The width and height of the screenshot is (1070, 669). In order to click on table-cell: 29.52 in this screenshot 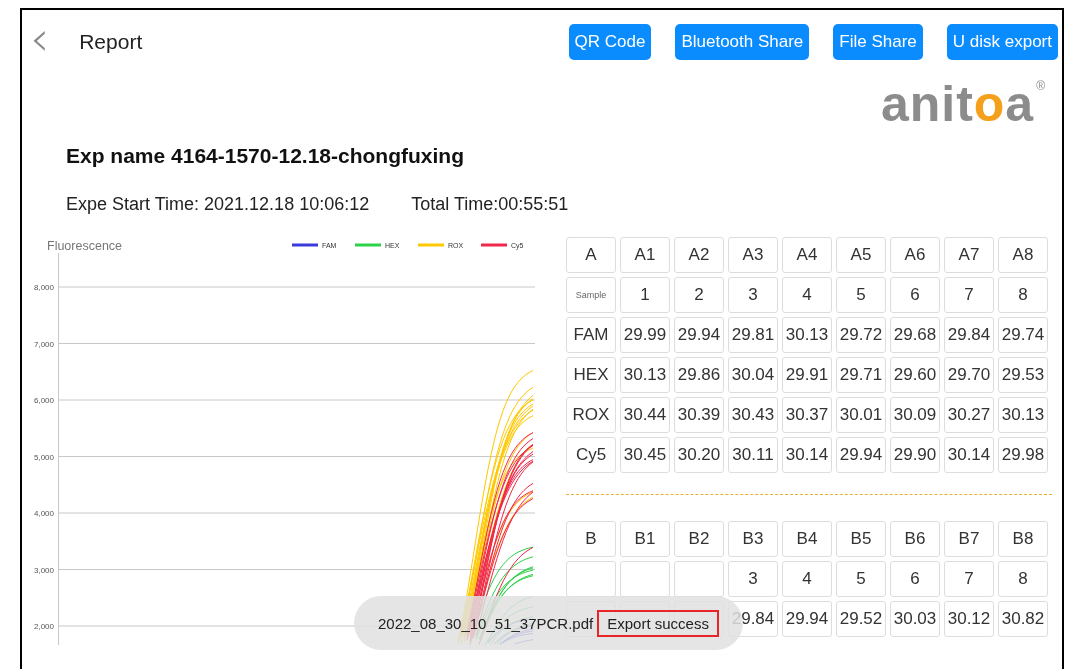, I will do `click(861, 619)`.